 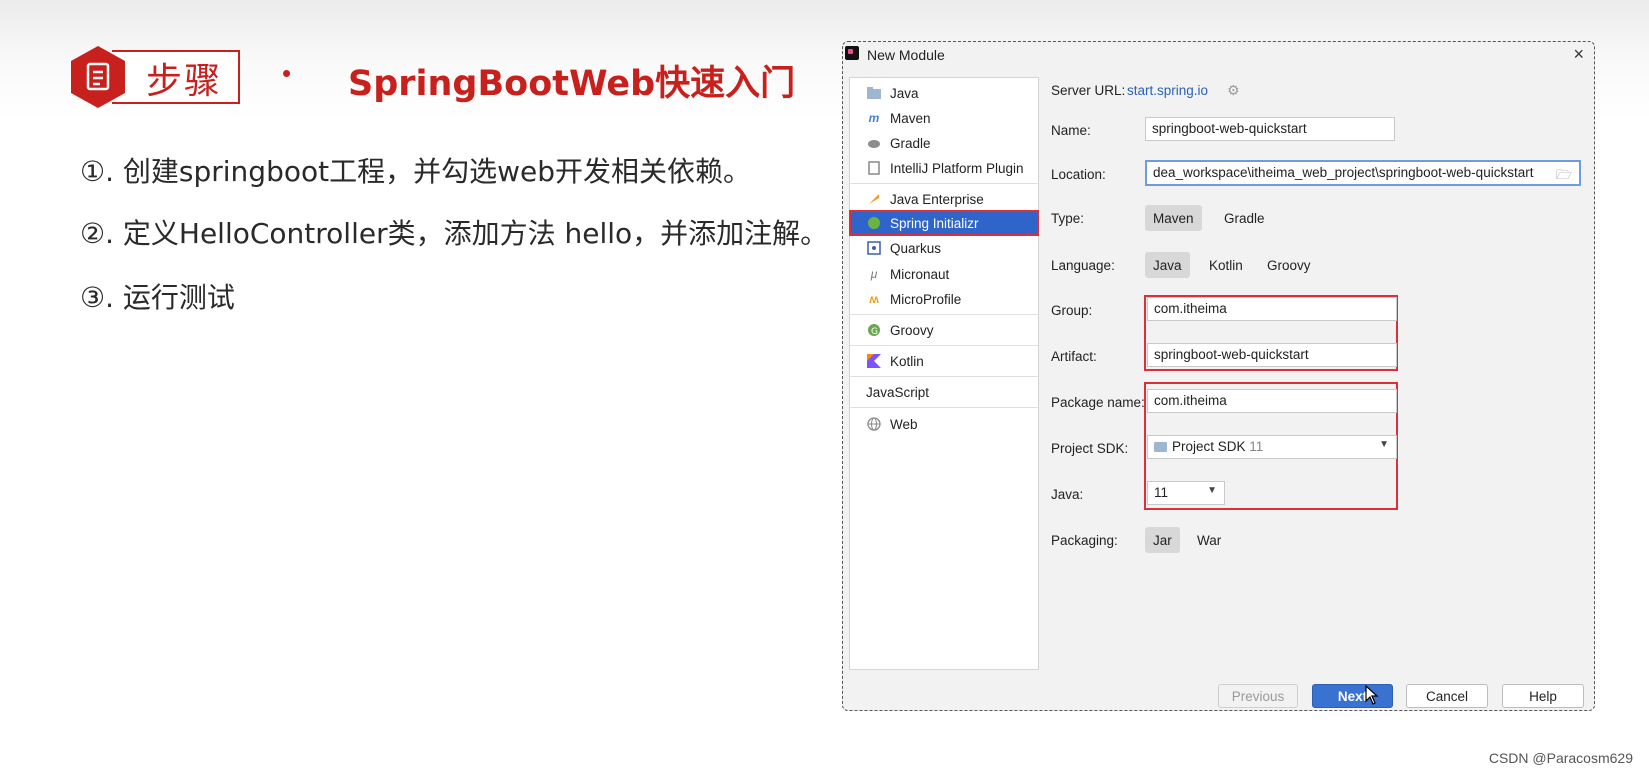 What do you see at coordinates (944, 248) in the screenshot?
I see `sidebar-item-quarkus: Quarkus` at bounding box center [944, 248].